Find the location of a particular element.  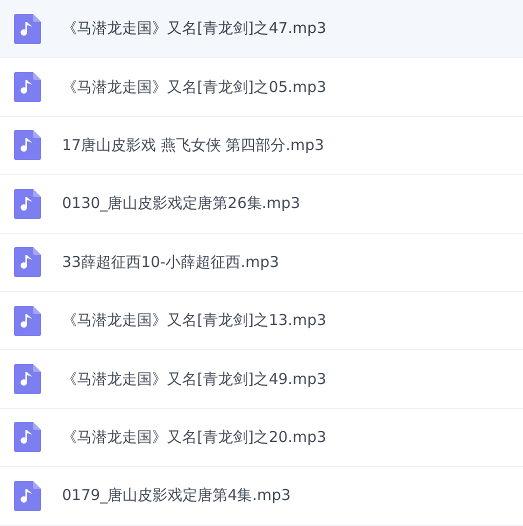

file-row: 33薛超征西10-小薛超征西.mp3 is located at coordinates (261, 263).